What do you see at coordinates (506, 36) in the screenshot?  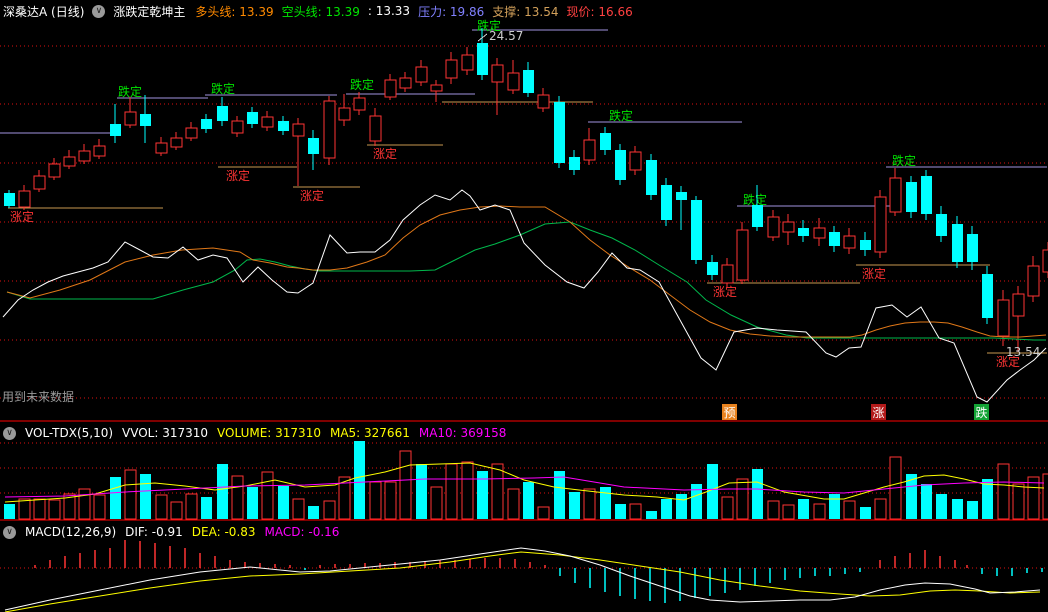 I see `svg-text: 24.57` at bounding box center [506, 36].